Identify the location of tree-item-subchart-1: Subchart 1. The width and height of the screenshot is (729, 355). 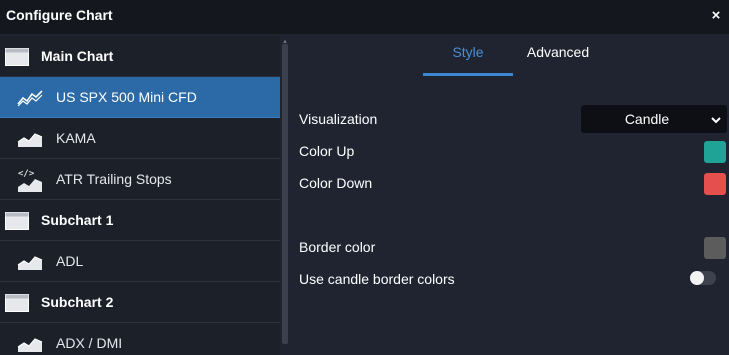
(140, 220).